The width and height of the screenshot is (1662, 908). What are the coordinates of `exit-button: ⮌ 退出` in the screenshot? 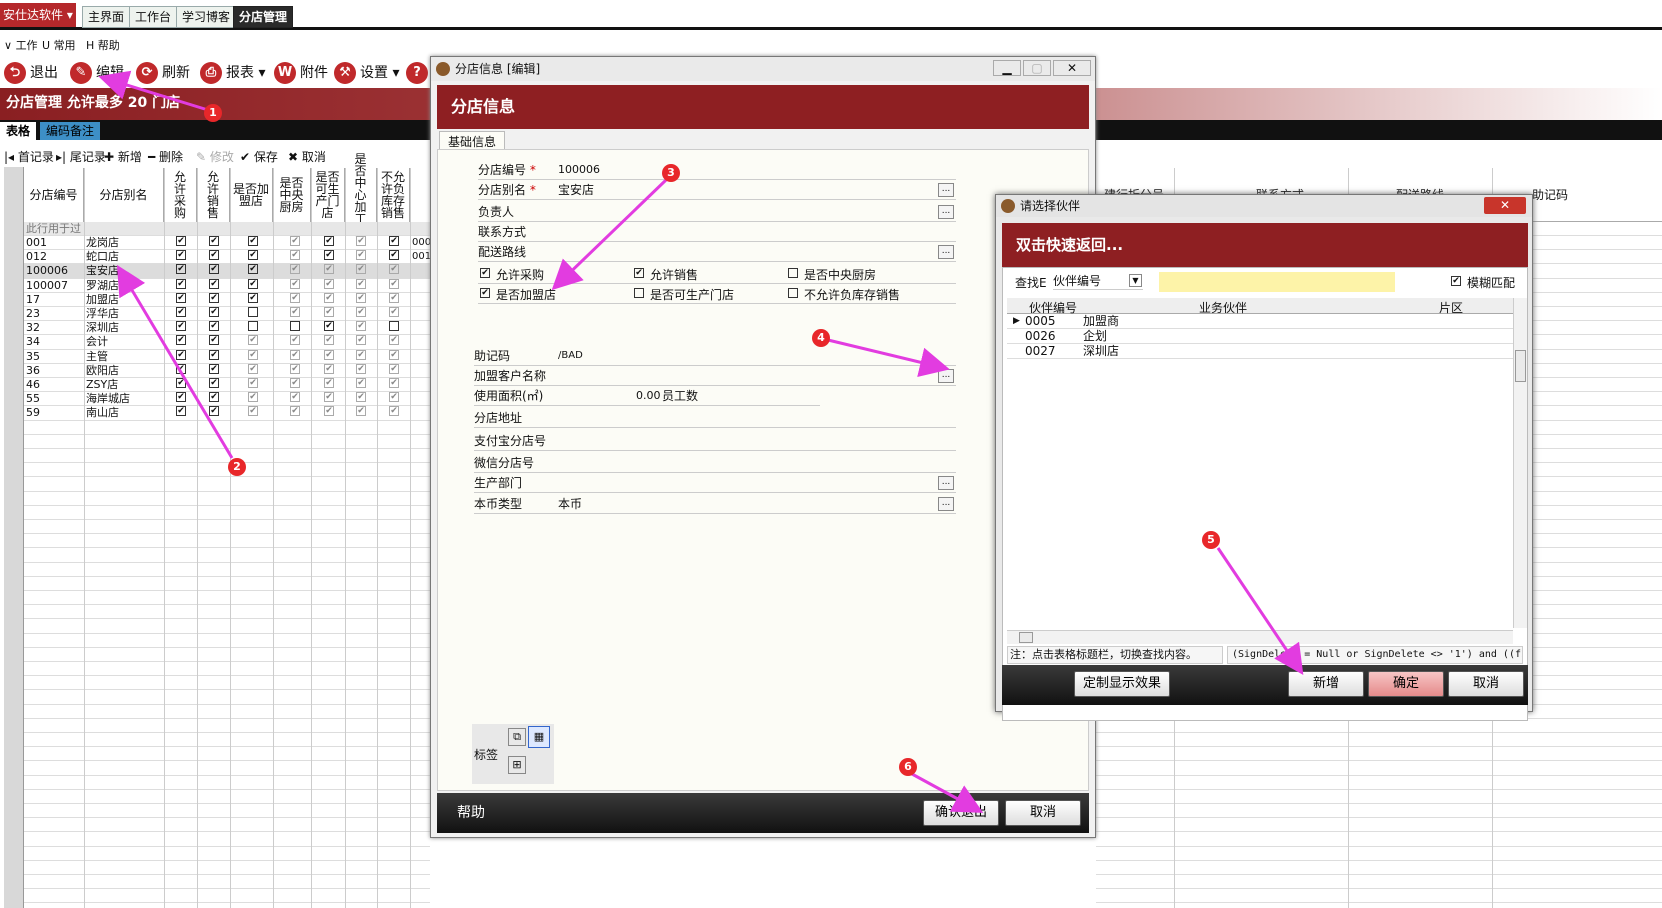 It's located at (31, 73).